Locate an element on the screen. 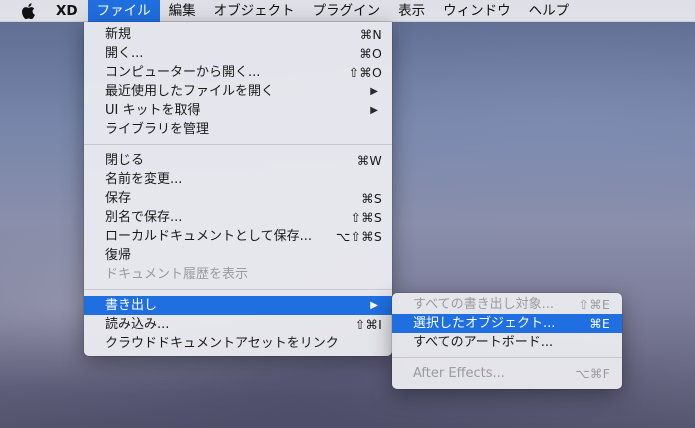 This screenshot has width=695, height=428. menu-item-label: クラウドドキュメントアセットをリンク is located at coordinates (222, 343).